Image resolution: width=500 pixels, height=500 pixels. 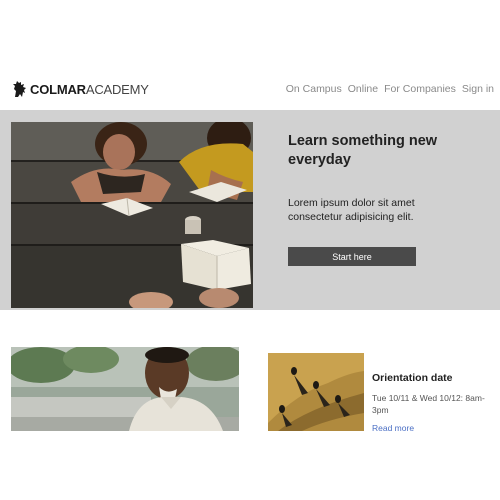 I want to click on lion-rampant-icon, so click(x=19, y=89).